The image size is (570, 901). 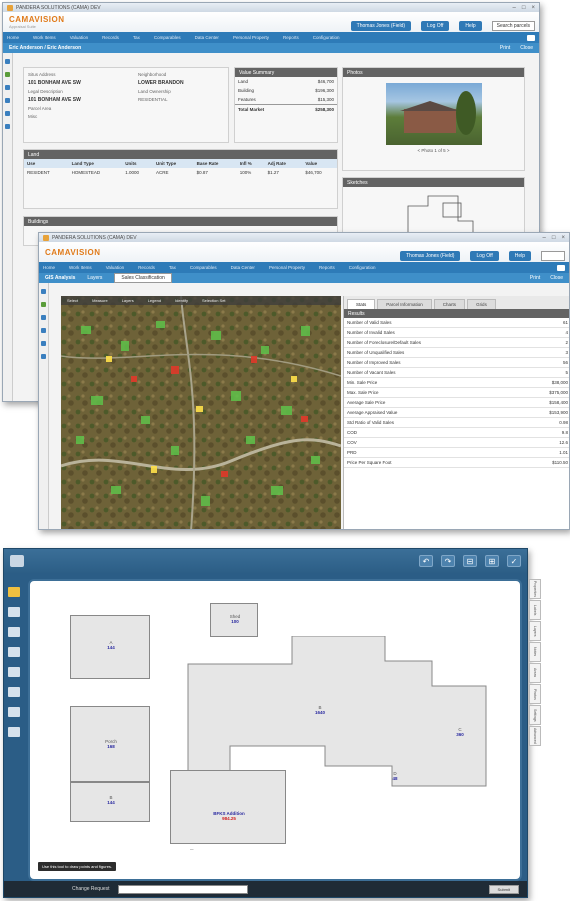 I want to click on select-tool-icon, so click(x=14, y=592).